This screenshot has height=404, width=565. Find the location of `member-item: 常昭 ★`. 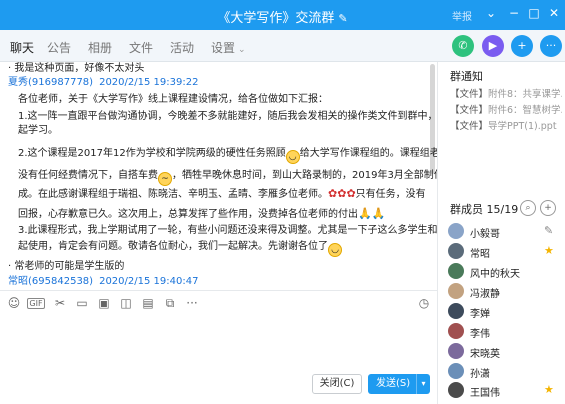

member-item: 常昭 ★ is located at coordinates (503, 252).